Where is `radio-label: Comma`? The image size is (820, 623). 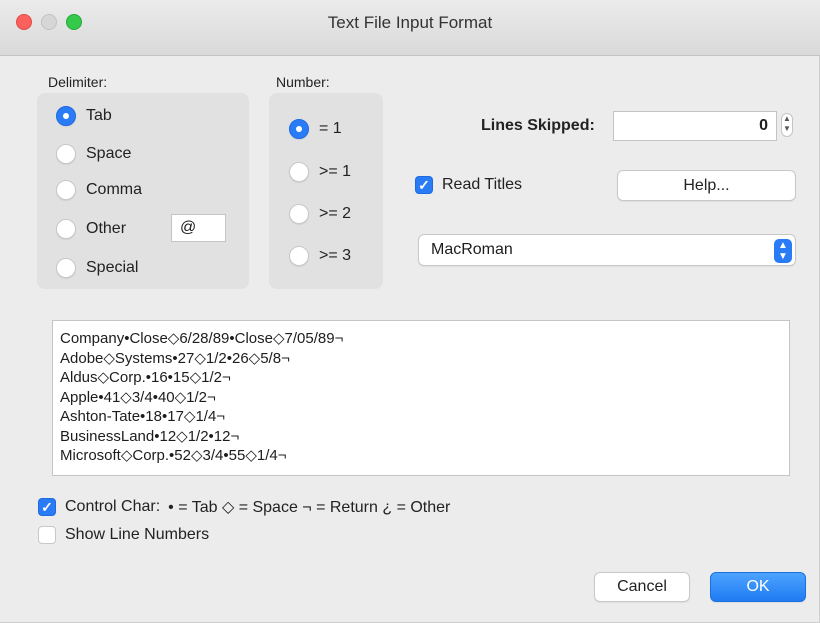
radio-label: Comma is located at coordinates (114, 189).